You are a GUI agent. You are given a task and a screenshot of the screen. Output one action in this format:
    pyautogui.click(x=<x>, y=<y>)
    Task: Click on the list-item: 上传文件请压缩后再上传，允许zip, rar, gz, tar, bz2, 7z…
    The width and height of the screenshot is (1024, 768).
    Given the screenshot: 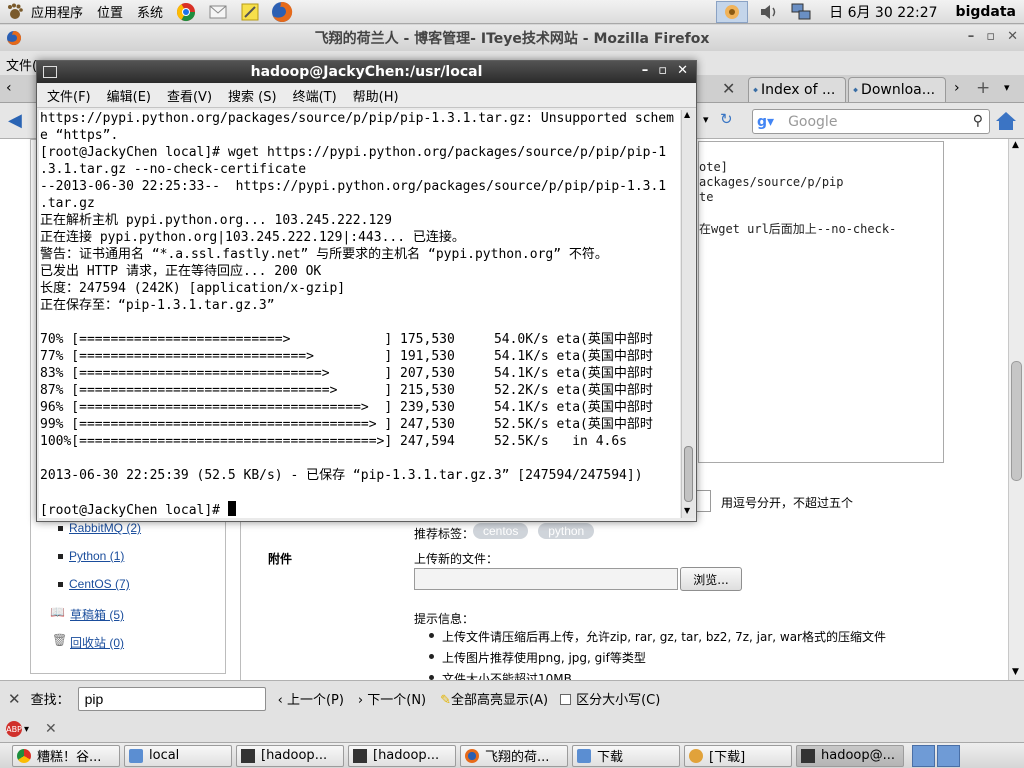 What is the action you would take?
    pyautogui.click(x=657, y=637)
    